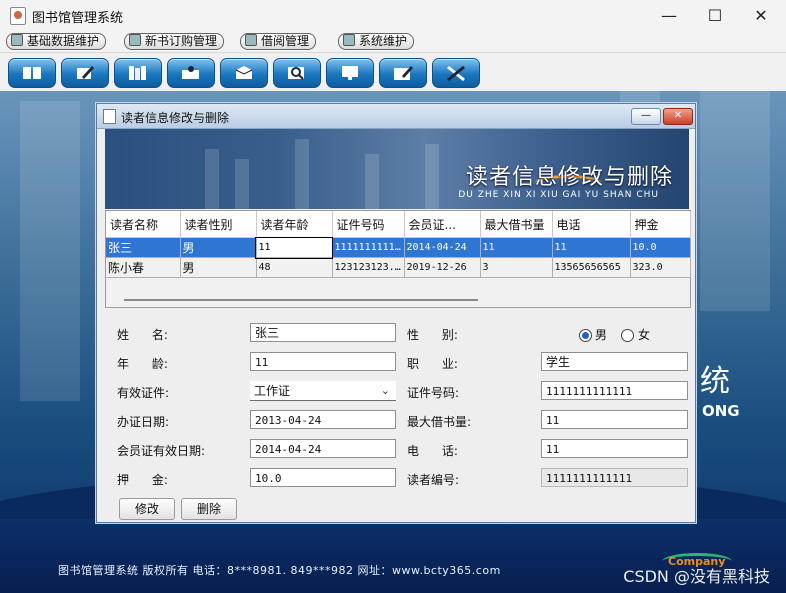  What do you see at coordinates (591, 224) in the screenshot?
I see `column-header: 电话` at bounding box center [591, 224].